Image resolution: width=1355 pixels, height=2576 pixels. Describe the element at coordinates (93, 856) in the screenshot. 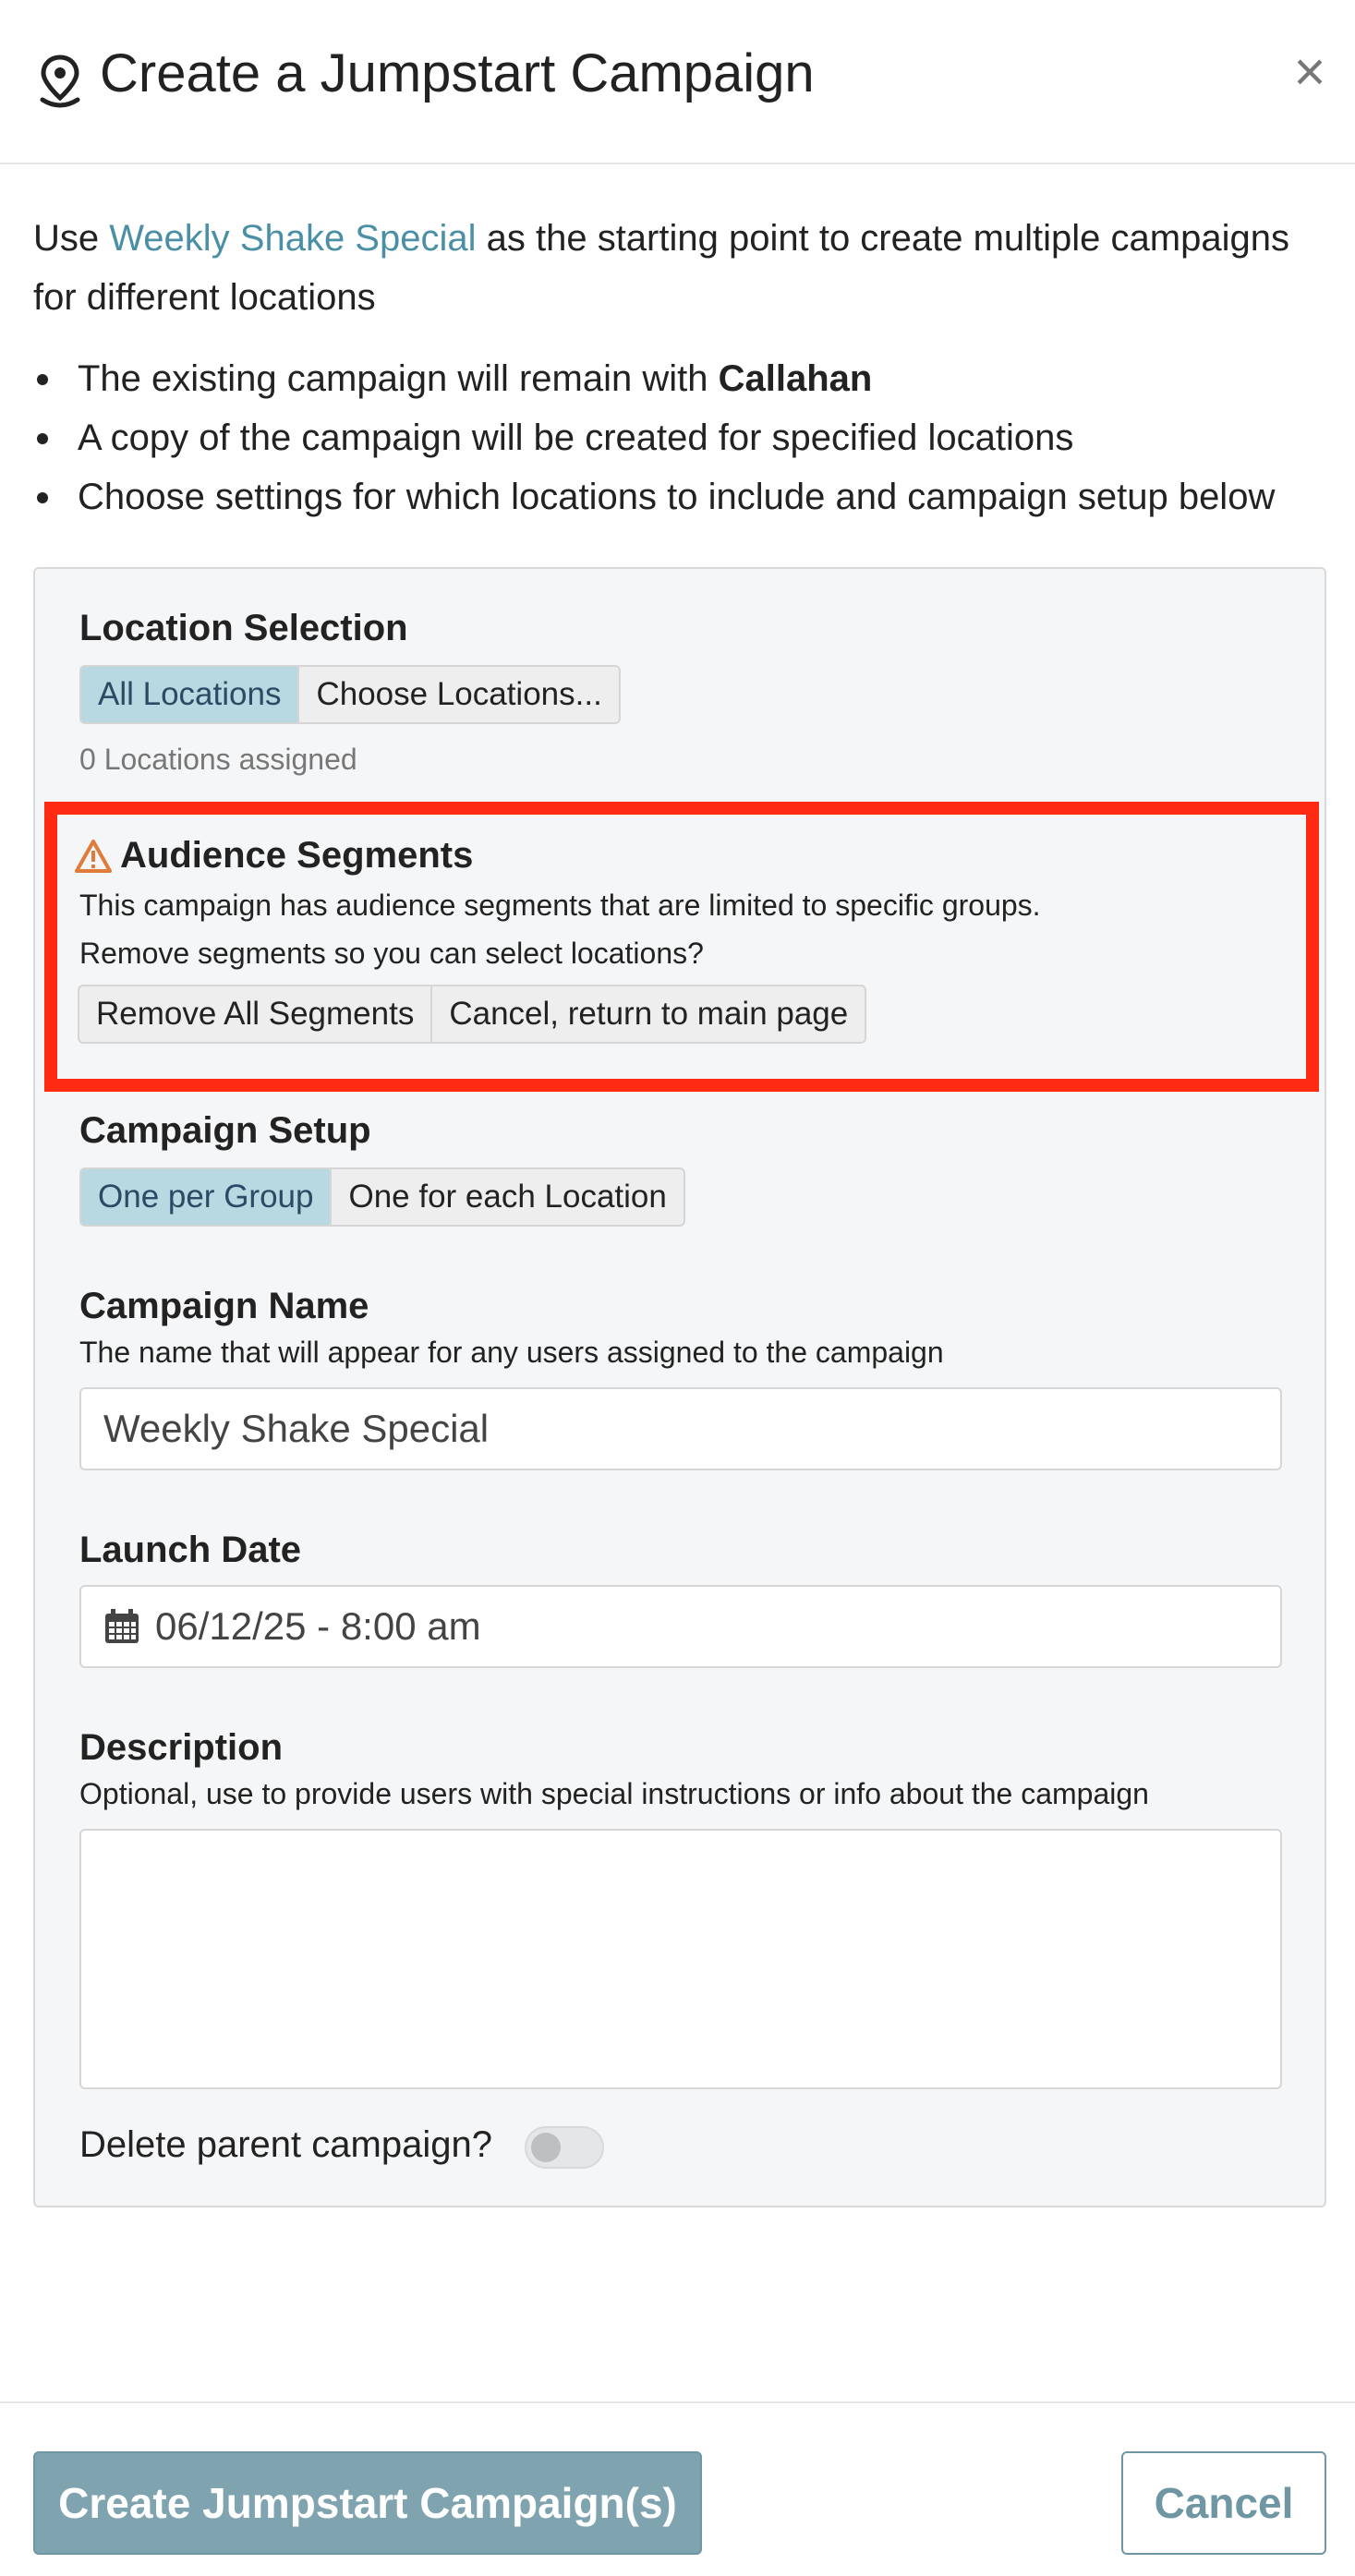

I see `warning-icon` at that location.